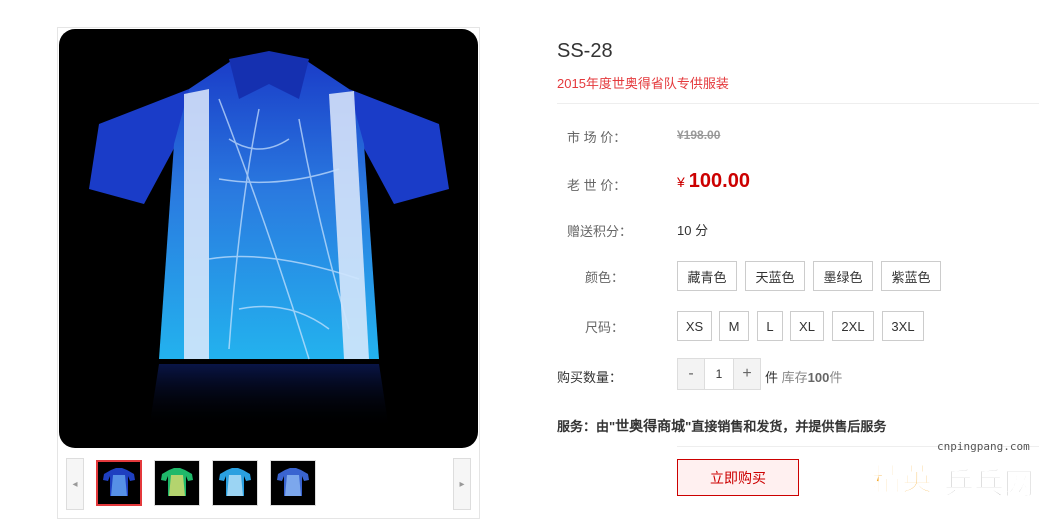 This screenshot has width=1039, height=519. I want to click on thumbnail-bar: ◂ ▸, so click(268, 484).